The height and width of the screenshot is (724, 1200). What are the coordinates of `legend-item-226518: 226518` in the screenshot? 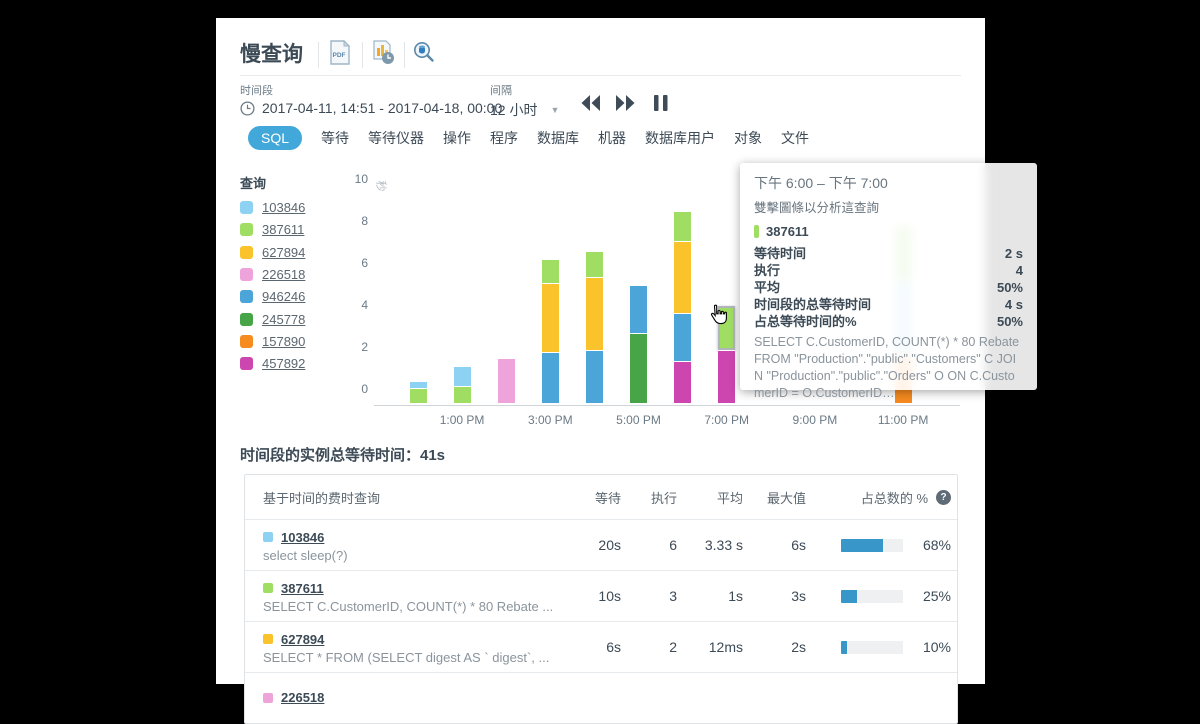 It's located at (272, 274).